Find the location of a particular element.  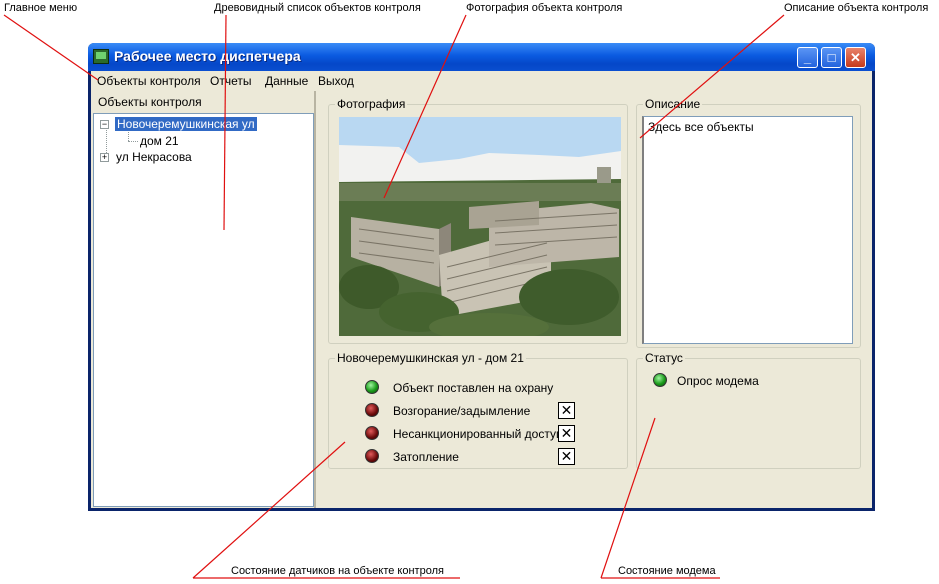

sensor-row-fire: Возгорание/задымление ✕ is located at coordinates (490, 411).